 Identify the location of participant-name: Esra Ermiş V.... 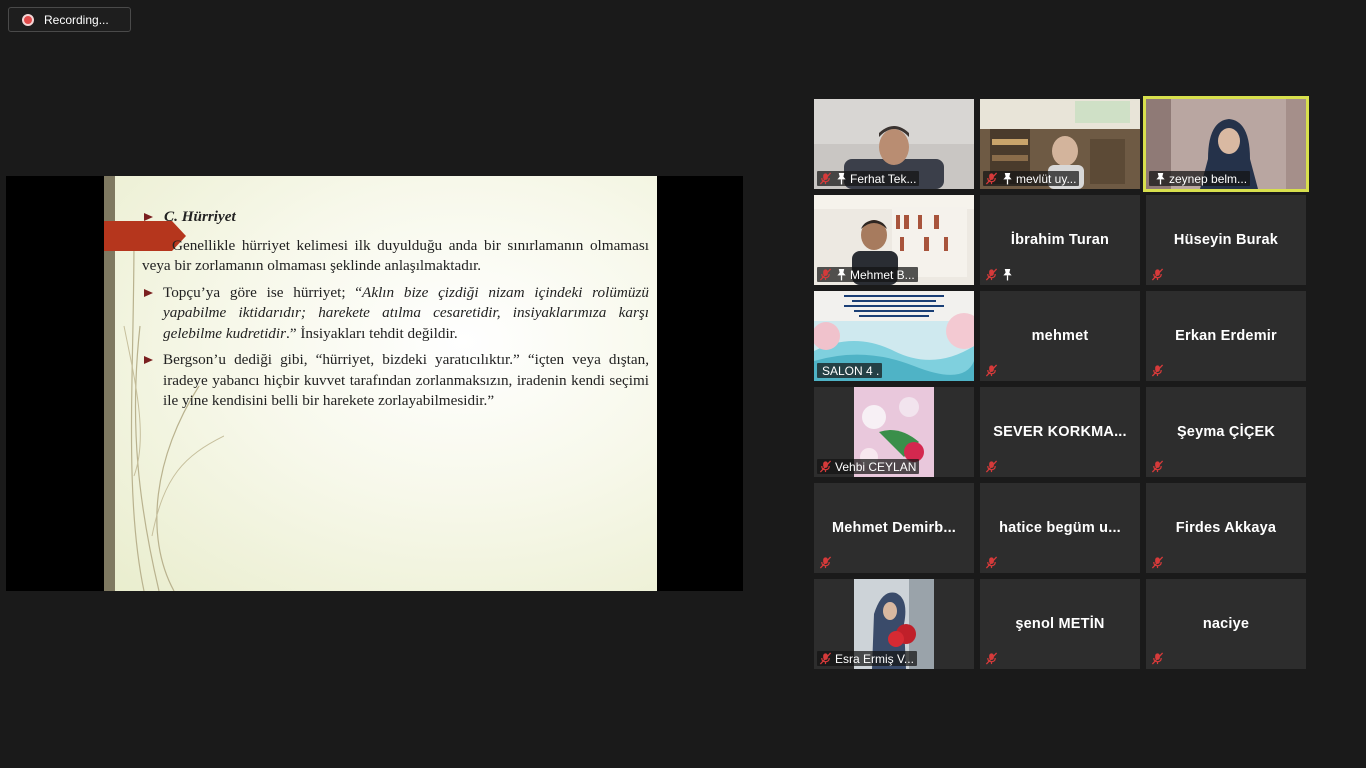
(874, 658).